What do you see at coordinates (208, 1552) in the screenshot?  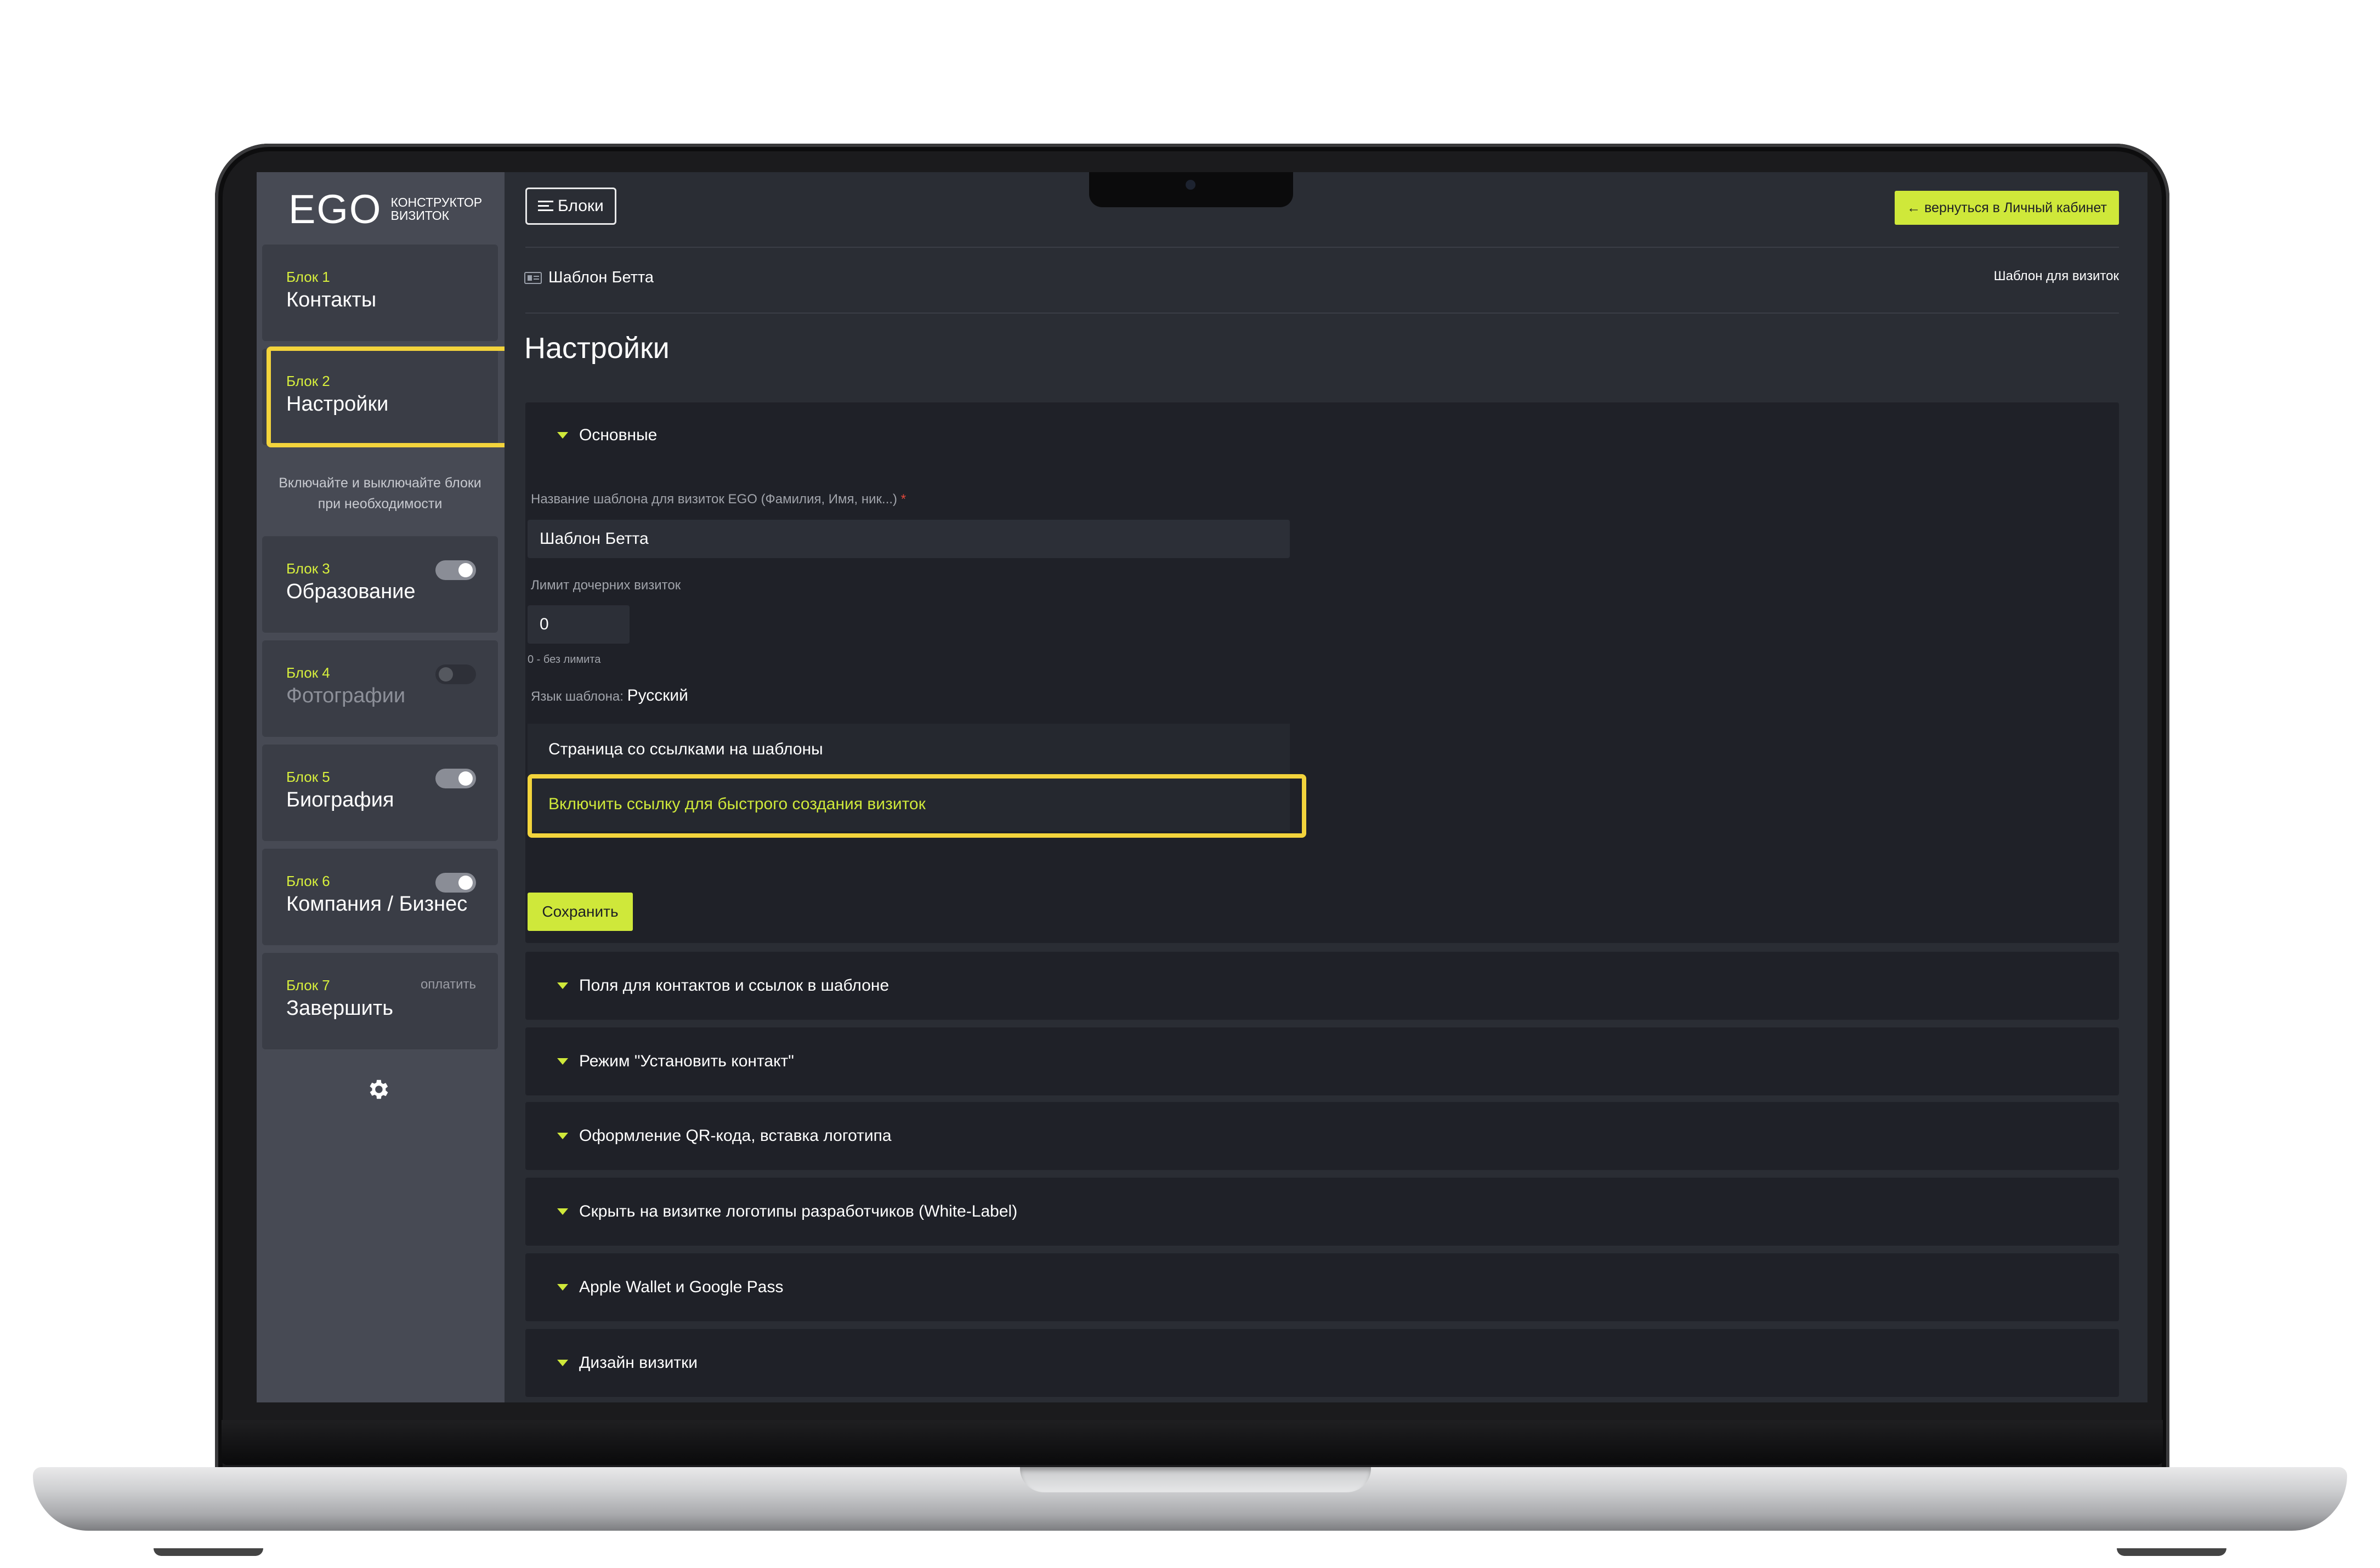 I see `laptop-foot-left` at bounding box center [208, 1552].